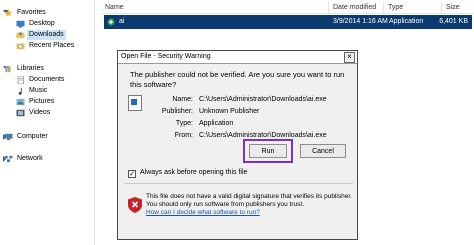 This screenshot has height=245, width=474. What do you see at coordinates (31, 12) in the screenshot?
I see `nav-favorites-label: Favorites` at bounding box center [31, 12].